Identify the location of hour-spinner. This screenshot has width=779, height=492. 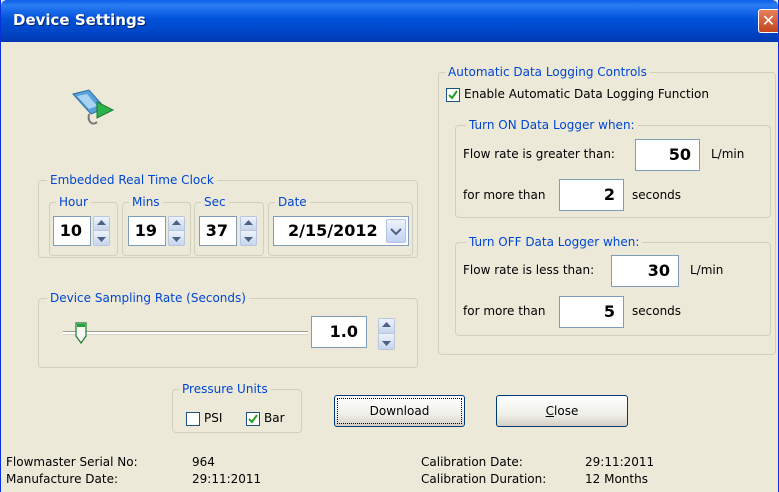
(101, 231).